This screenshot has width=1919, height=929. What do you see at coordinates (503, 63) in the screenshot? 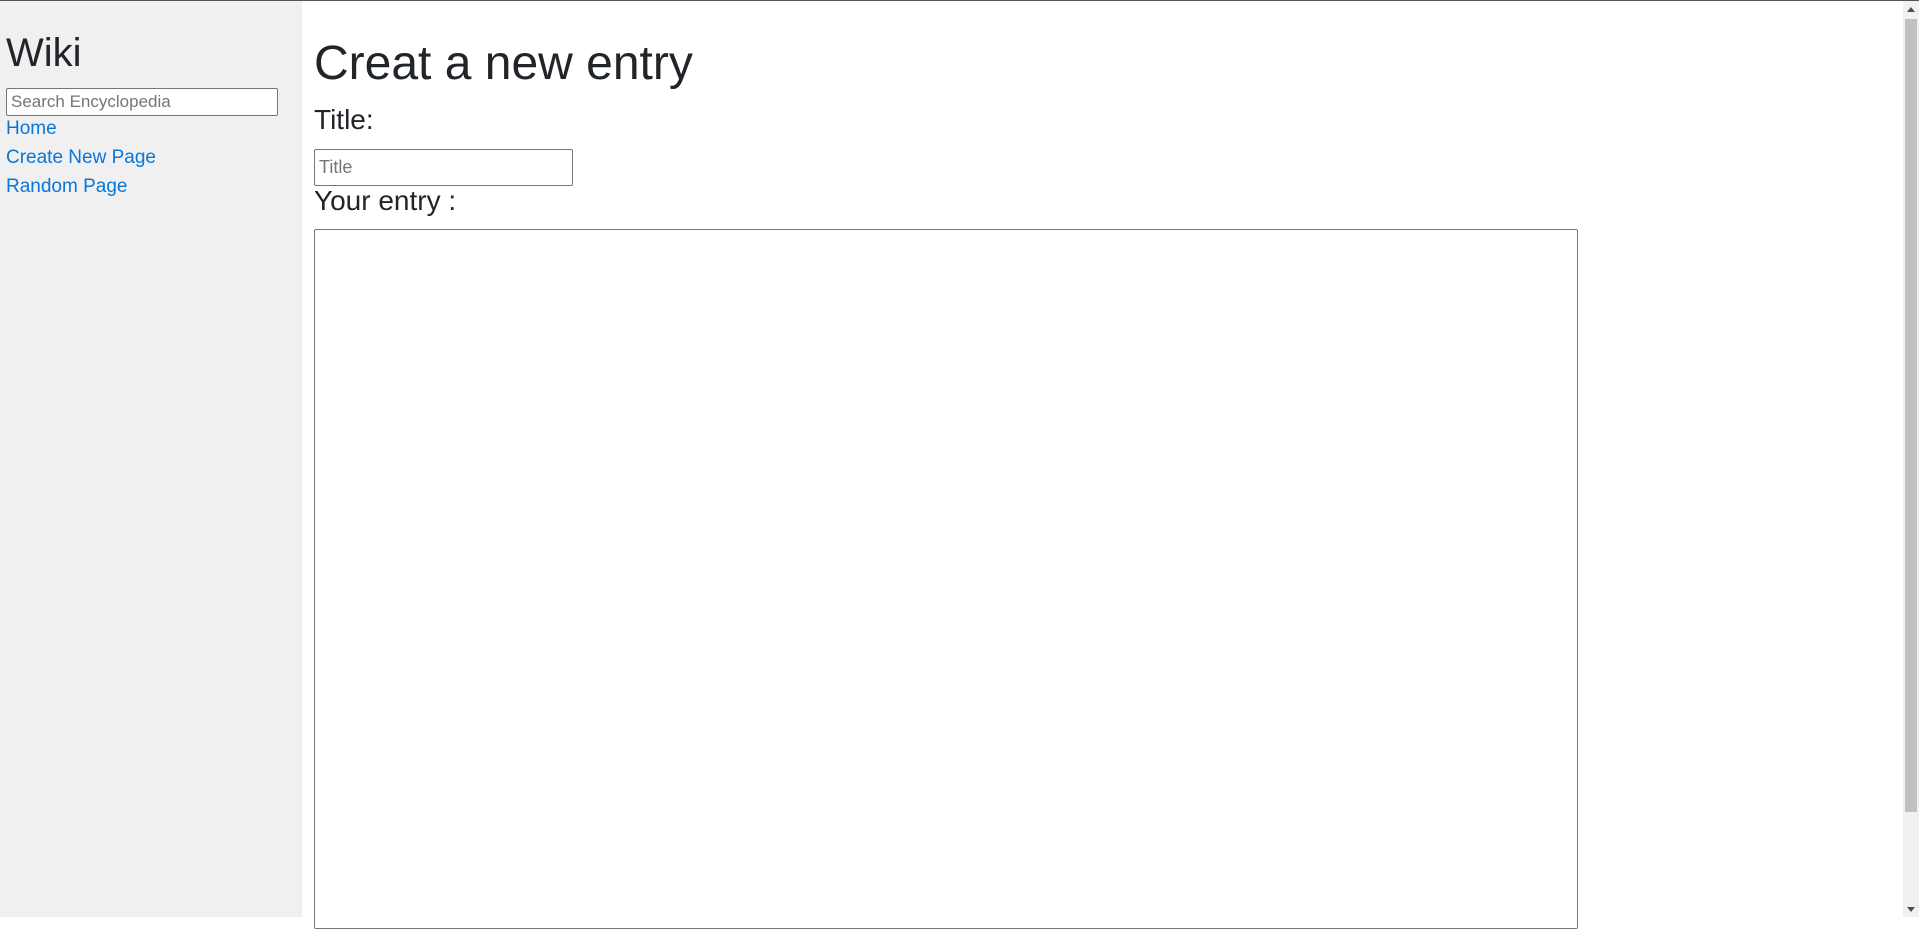
I see `page-title: Creat a new entry` at bounding box center [503, 63].